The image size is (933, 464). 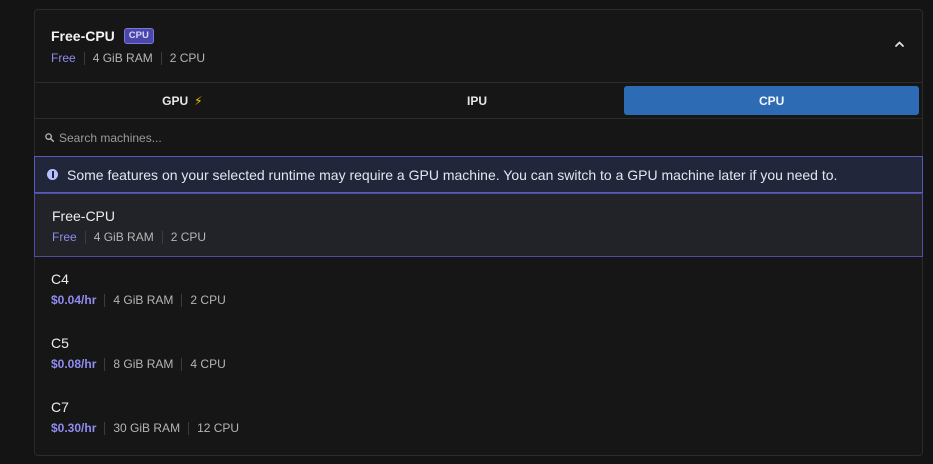 I want to click on machine-option-c7: C7 $0.30/hr 30 GiB RAM 12 CPU, so click(x=478, y=417).